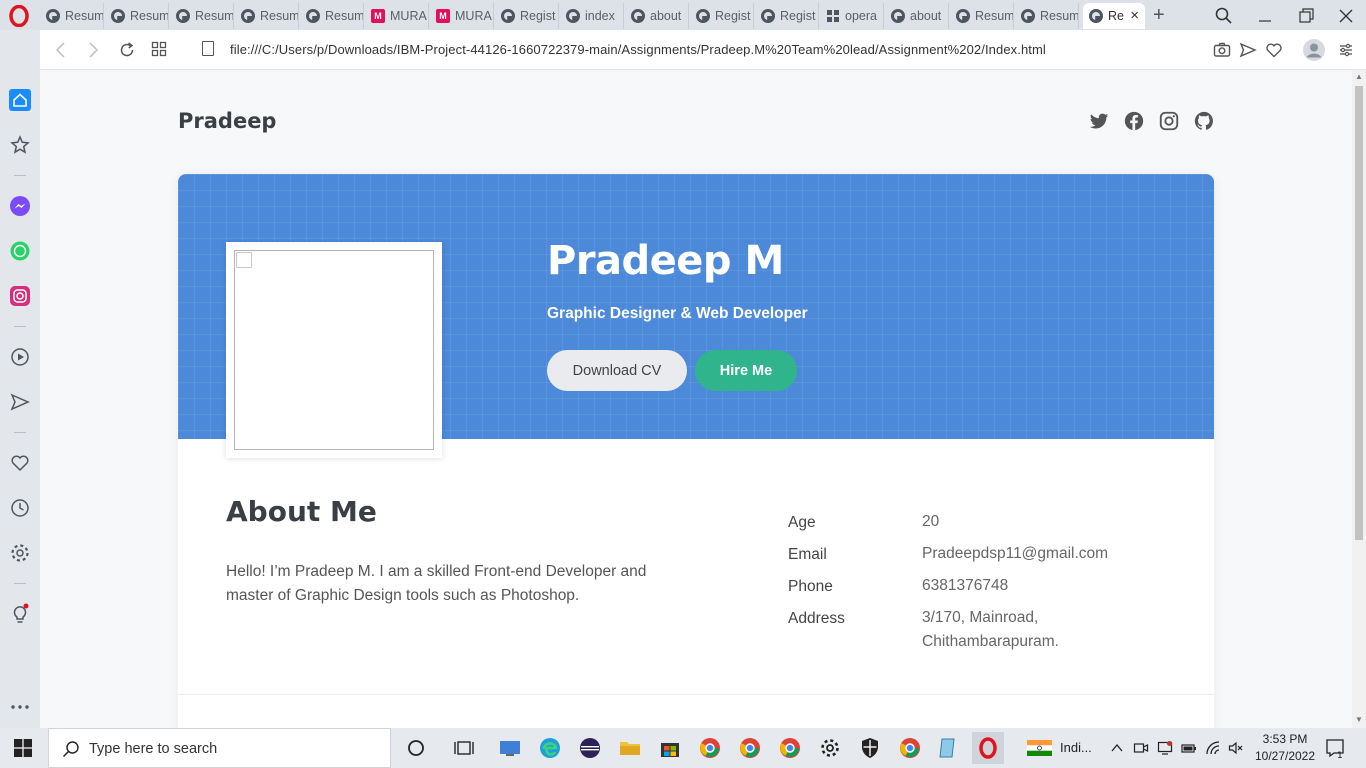 Image resolution: width=1366 pixels, height=768 pixels. What do you see at coordinates (510, 748) in the screenshot?
I see `desktop-app-icon` at bounding box center [510, 748].